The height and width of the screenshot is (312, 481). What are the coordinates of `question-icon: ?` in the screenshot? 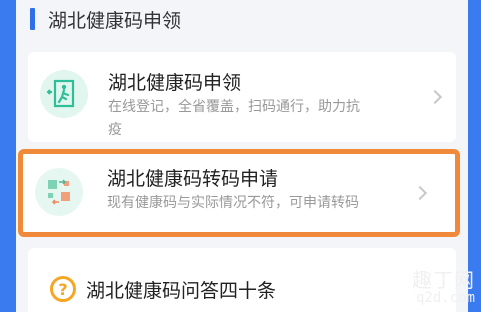 It's located at (63, 289).